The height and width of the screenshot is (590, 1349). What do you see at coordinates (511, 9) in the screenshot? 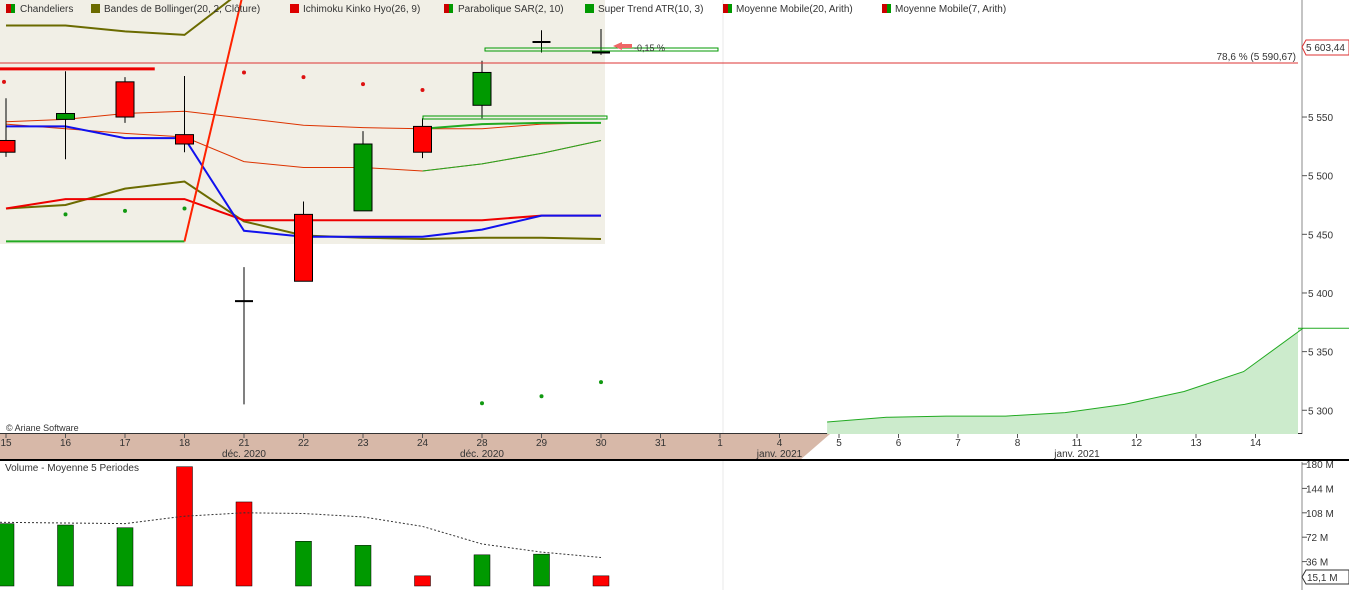
I see `legend-label: Parabolique SAR(2, 10)` at bounding box center [511, 9].